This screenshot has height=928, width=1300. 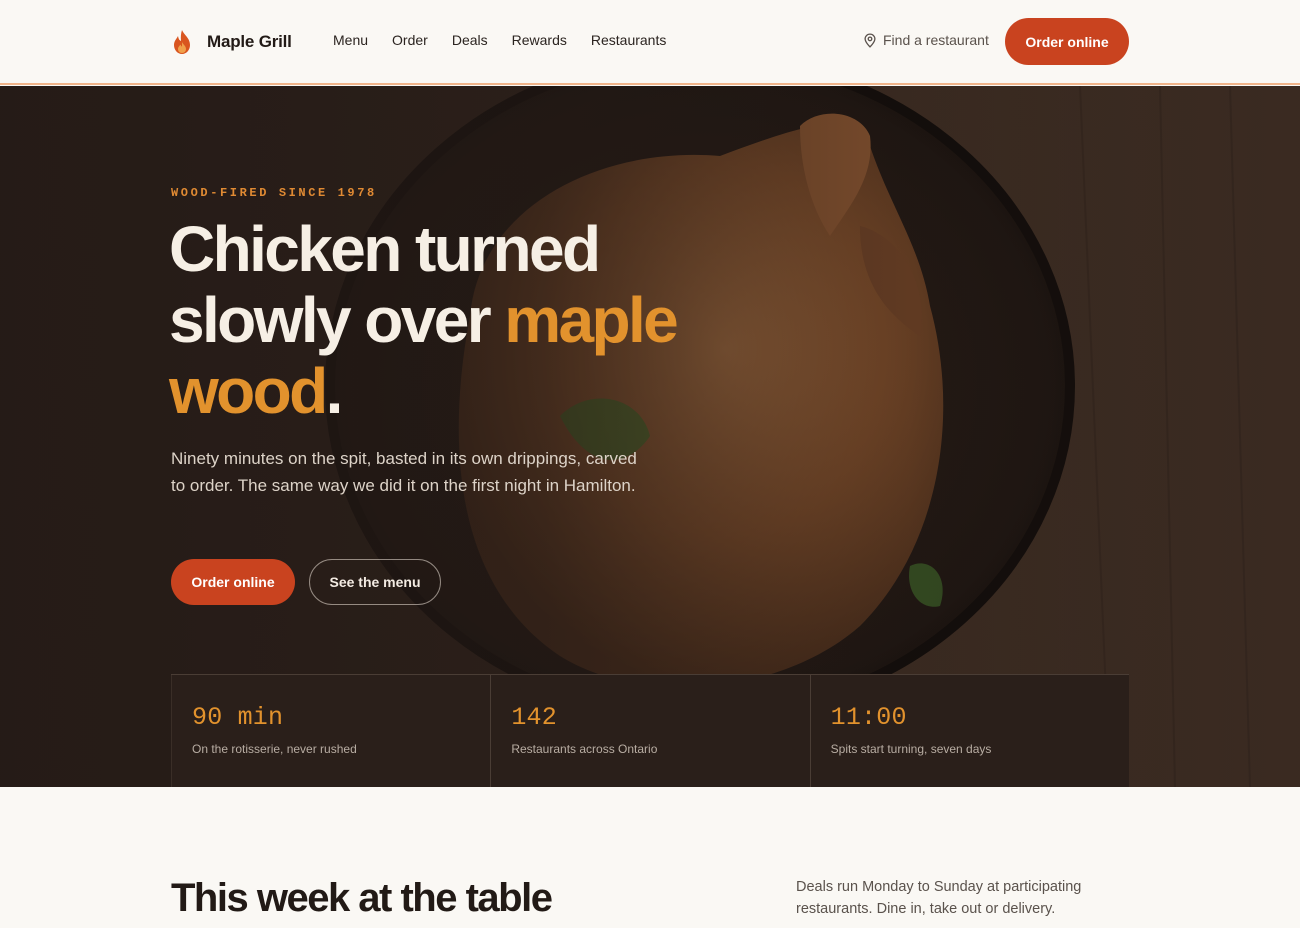 What do you see at coordinates (182, 42) in the screenshot?
I see `flame-icon` at bounding box center [182, 42].